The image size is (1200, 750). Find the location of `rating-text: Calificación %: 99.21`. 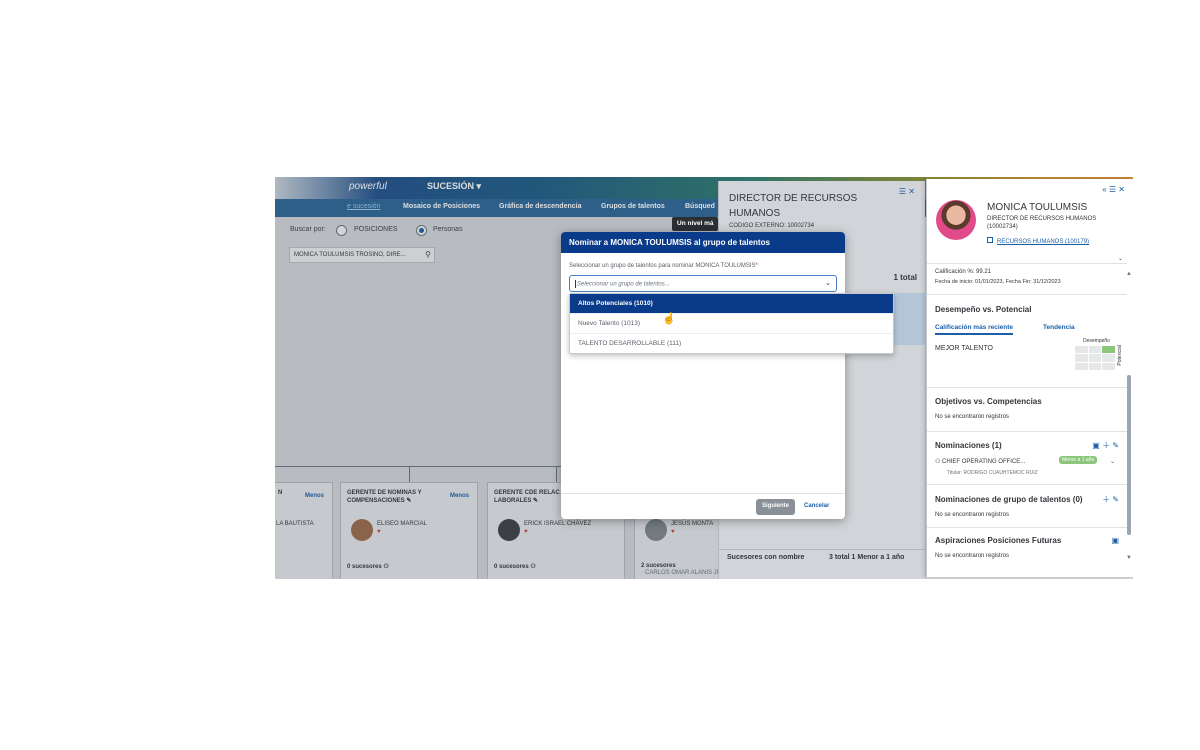

rating-text: Calificación %: 99.21 is located at coordinates (963, 272).